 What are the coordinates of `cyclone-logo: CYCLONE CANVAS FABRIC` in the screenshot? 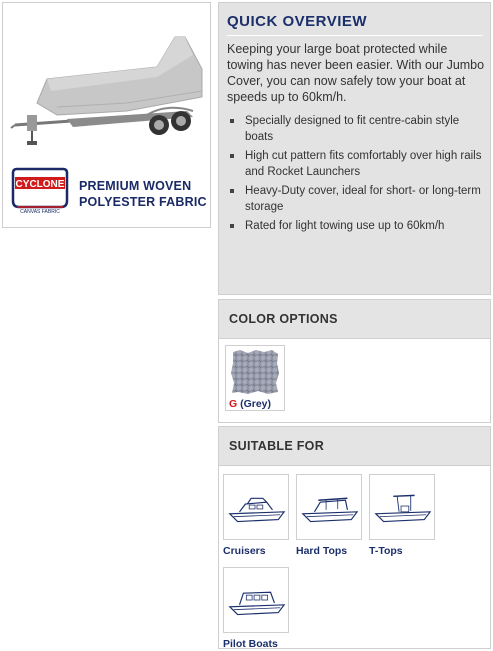 It's located at (40, 191).